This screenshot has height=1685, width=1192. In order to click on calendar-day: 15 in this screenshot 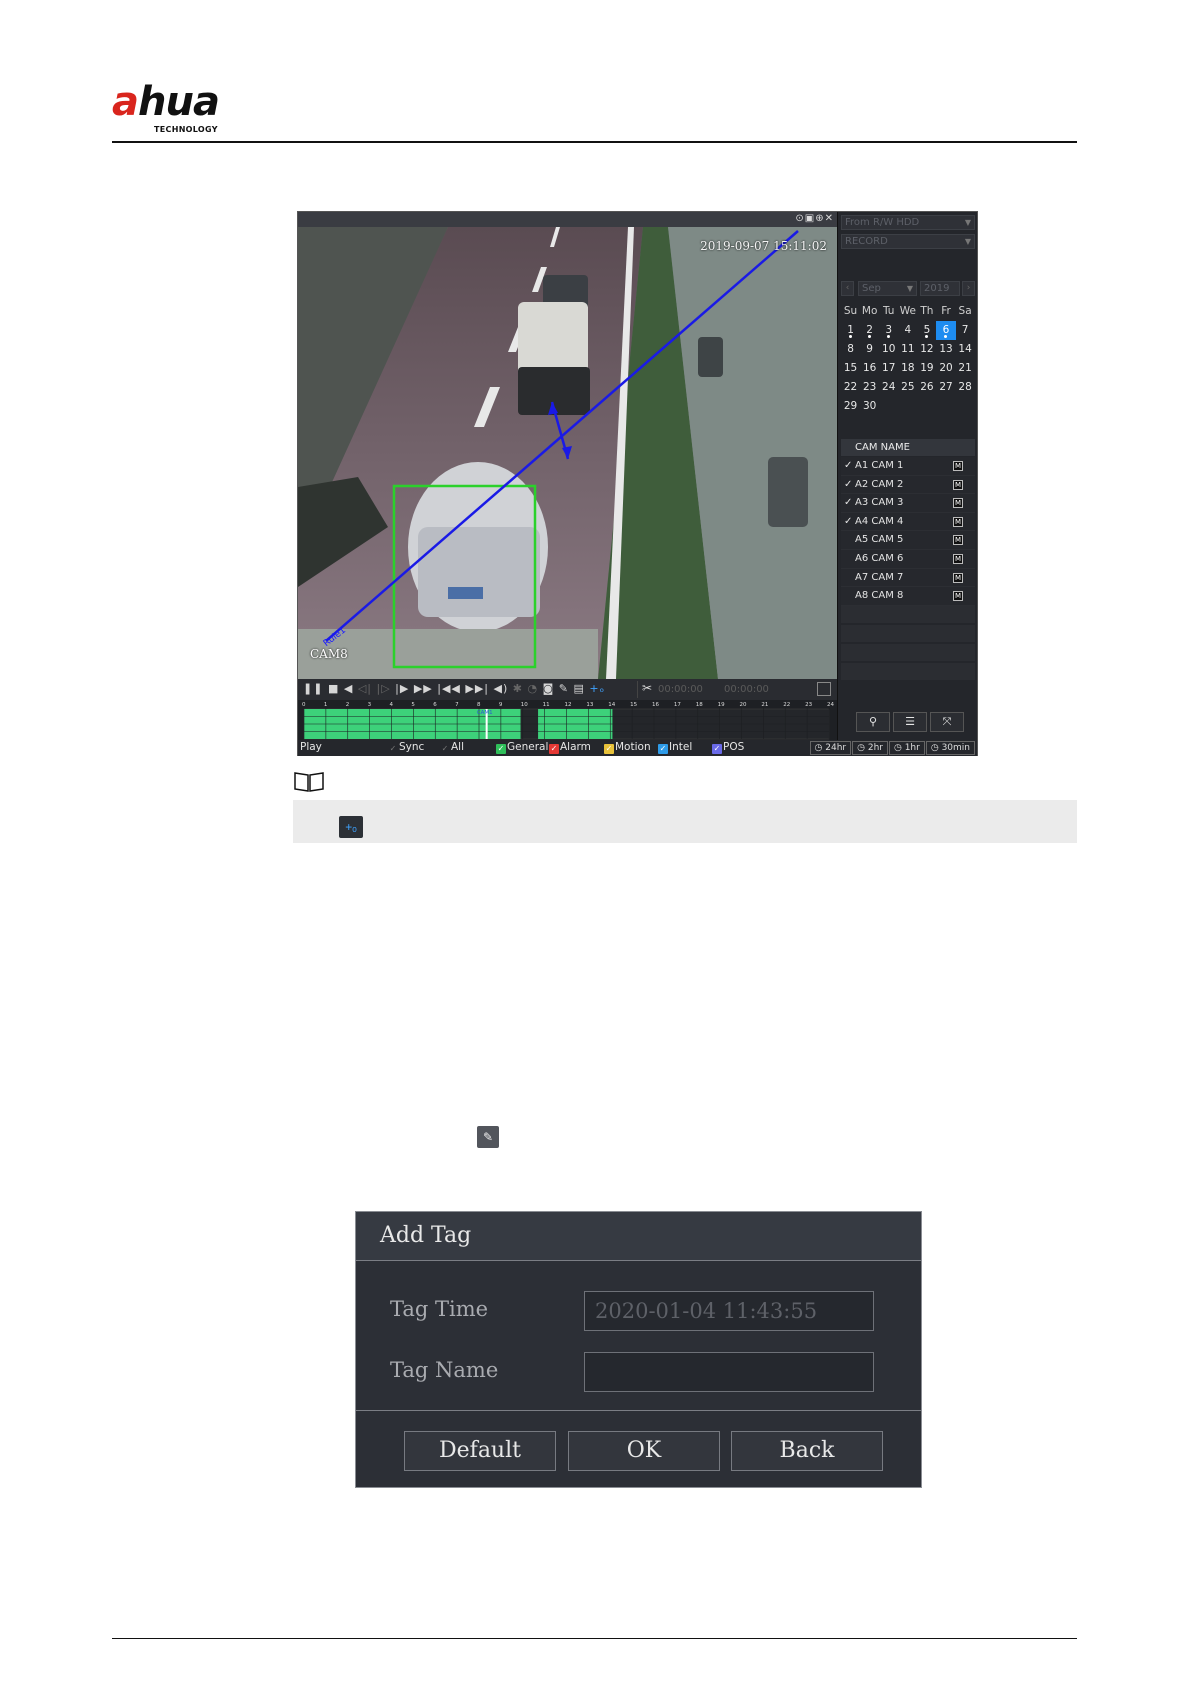, I will do `click(850, 368)`.